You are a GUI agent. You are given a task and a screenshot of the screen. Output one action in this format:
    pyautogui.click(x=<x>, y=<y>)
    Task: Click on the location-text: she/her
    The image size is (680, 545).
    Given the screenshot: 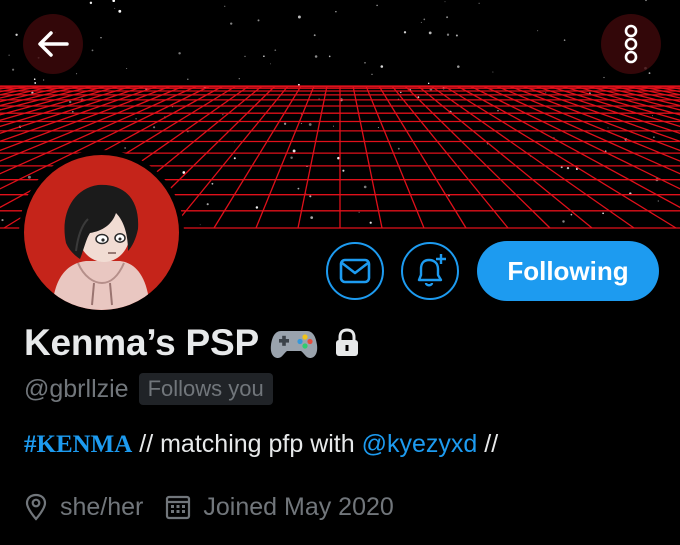 What is the action you would take?
    pyautogui.click(x=102, y=506)
    